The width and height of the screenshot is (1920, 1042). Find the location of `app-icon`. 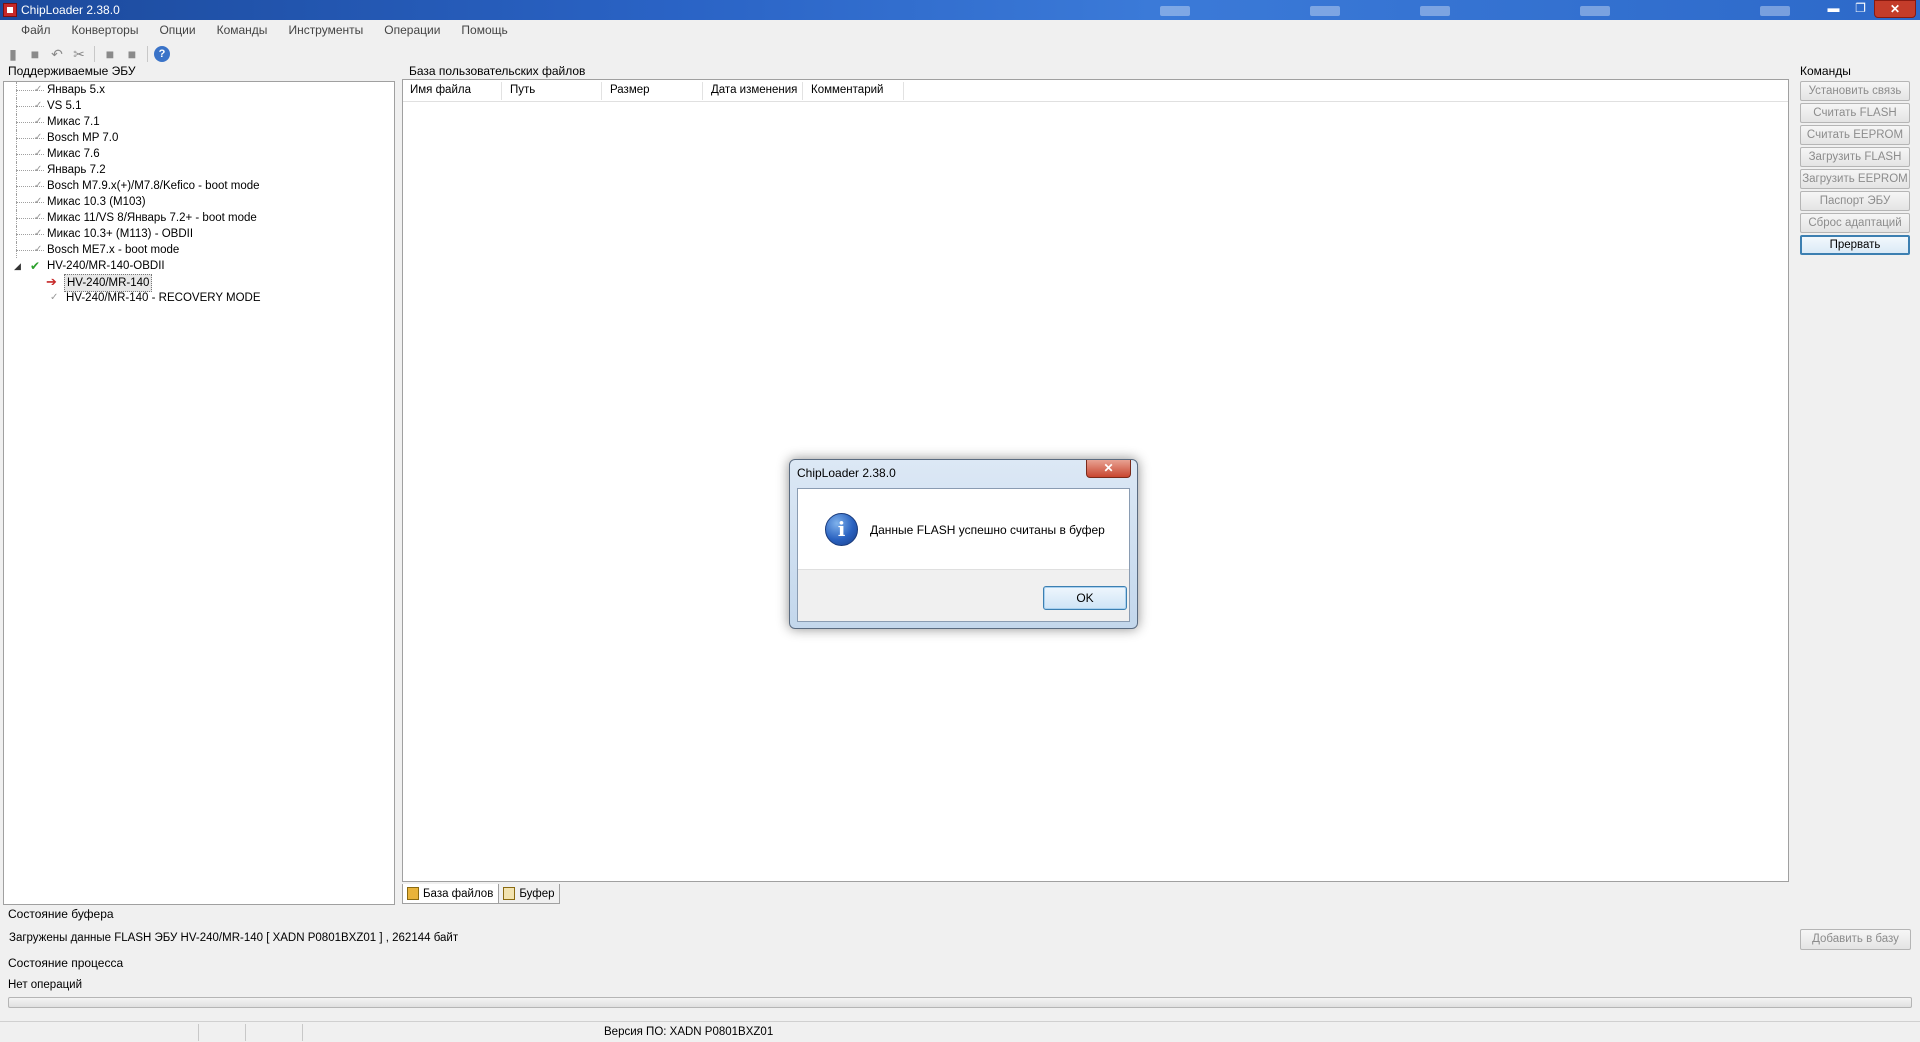

app-icon is located at coordinates (10, 10).